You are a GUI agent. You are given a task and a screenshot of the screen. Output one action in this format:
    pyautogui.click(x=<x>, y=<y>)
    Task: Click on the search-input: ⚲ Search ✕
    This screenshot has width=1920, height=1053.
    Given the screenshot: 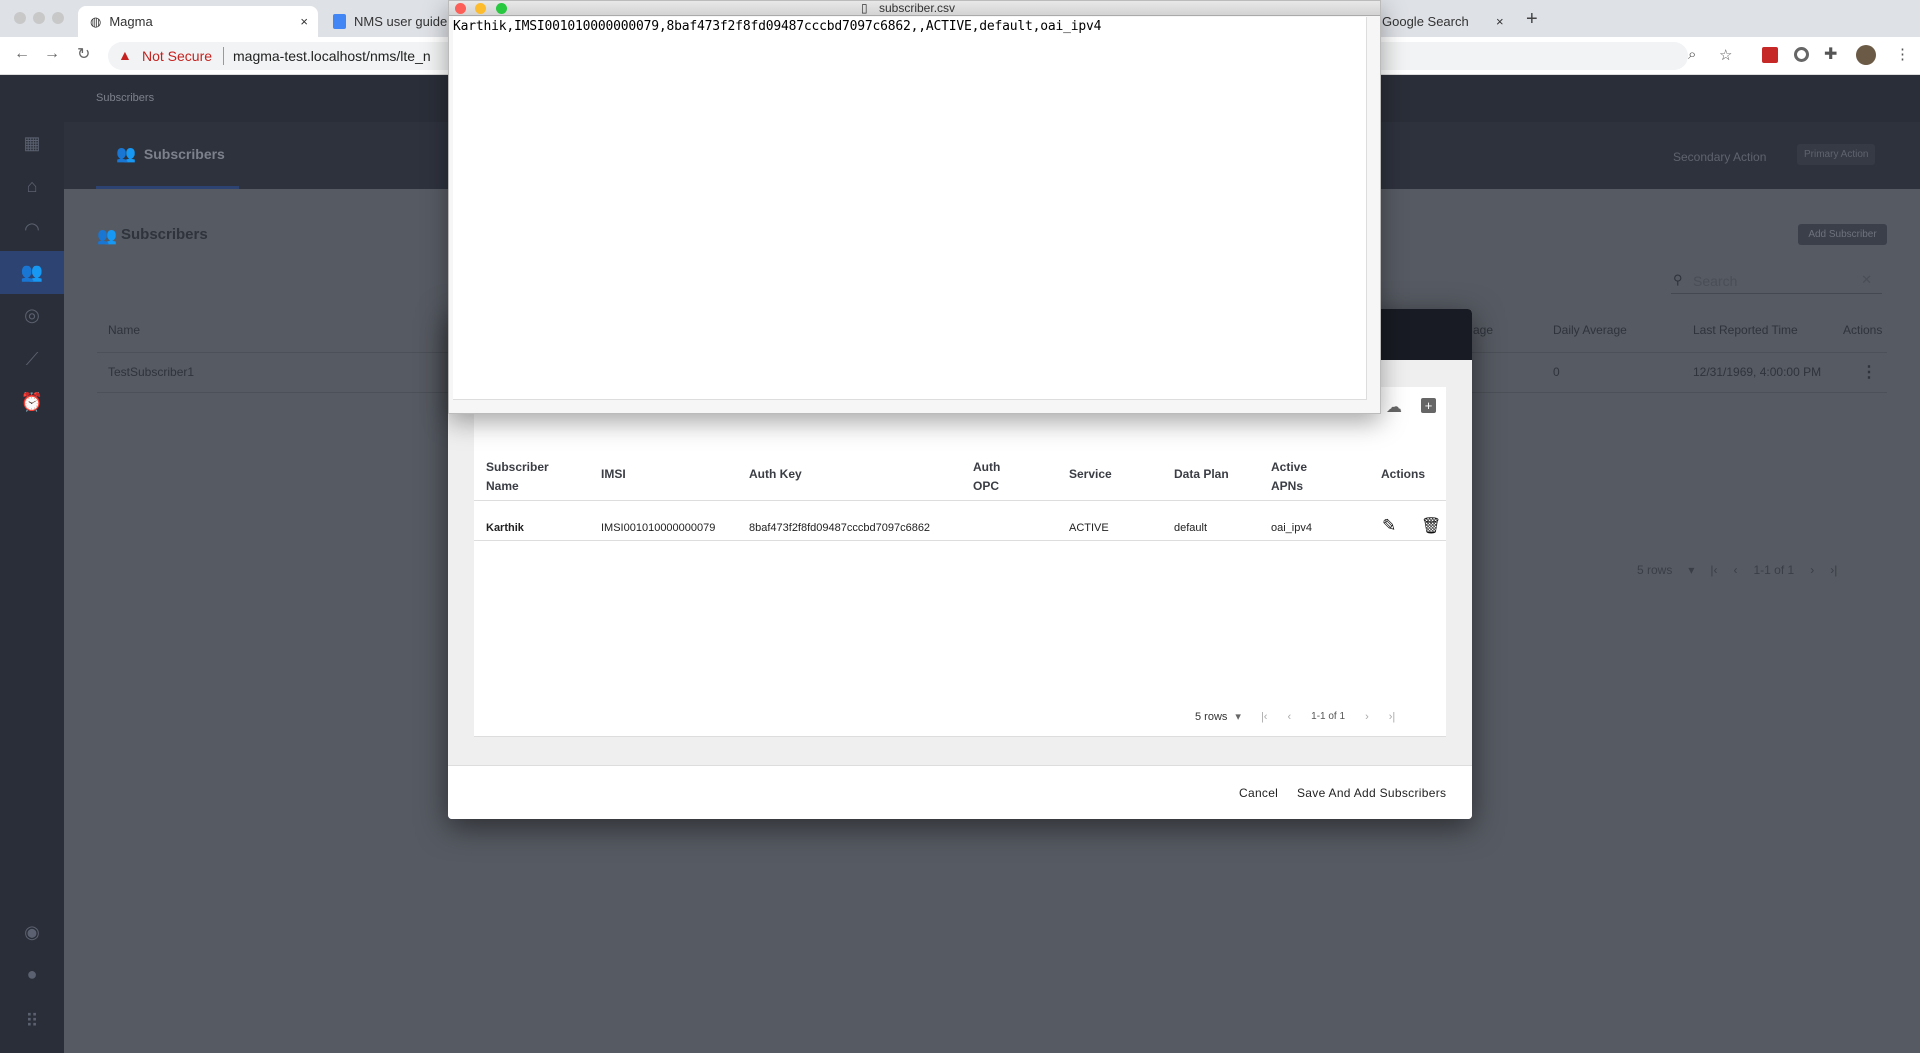 What is the action you would take?
    pyautogui.click(x=1776, y=282)
    